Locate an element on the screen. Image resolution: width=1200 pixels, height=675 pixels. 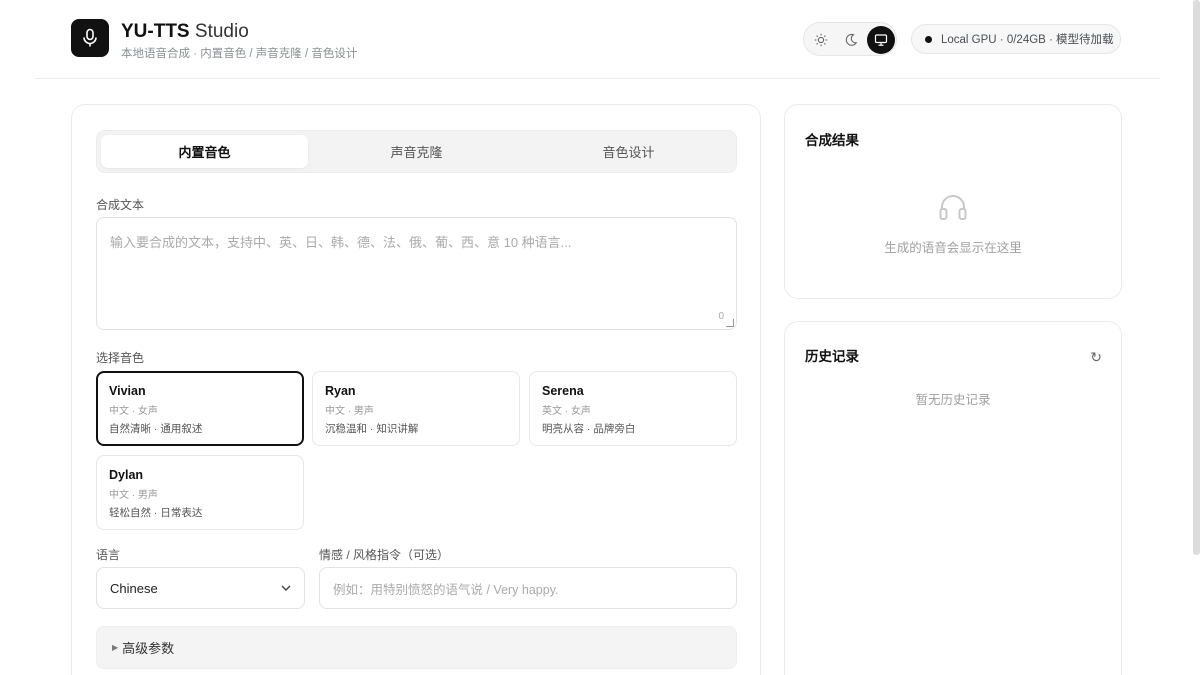
style-label: 情感 / 风格指令（可选） is located at coordinates (384, 555).